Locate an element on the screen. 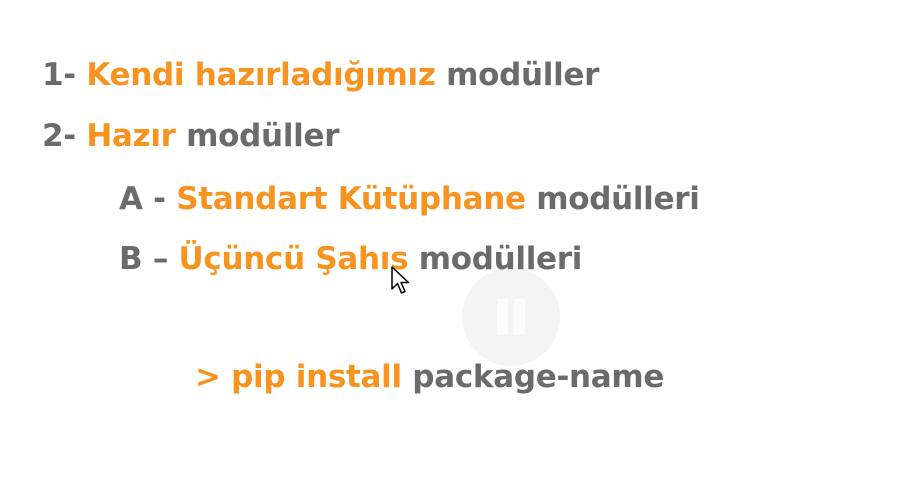 The image size is (902, 492). sublist-item-a-letter: A - is located at coordinates (148, 199).